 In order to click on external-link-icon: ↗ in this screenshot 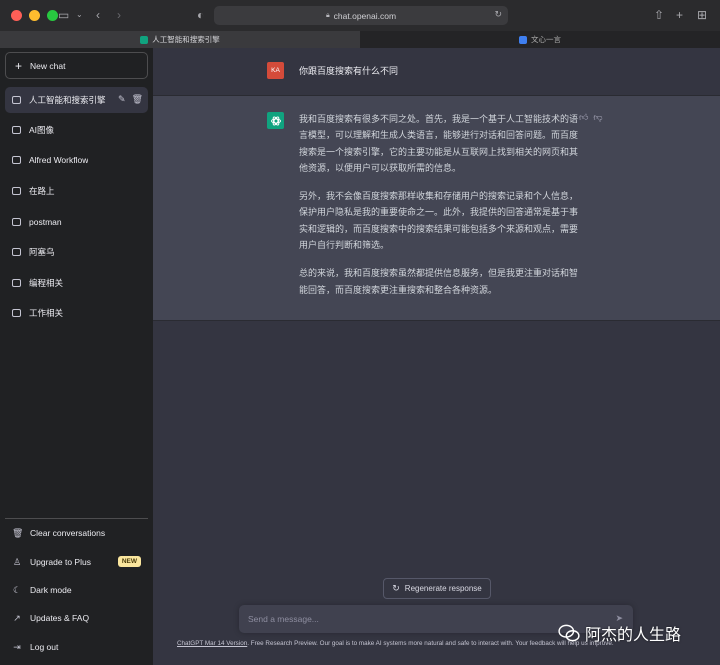, I will do `click(17, 617)`.